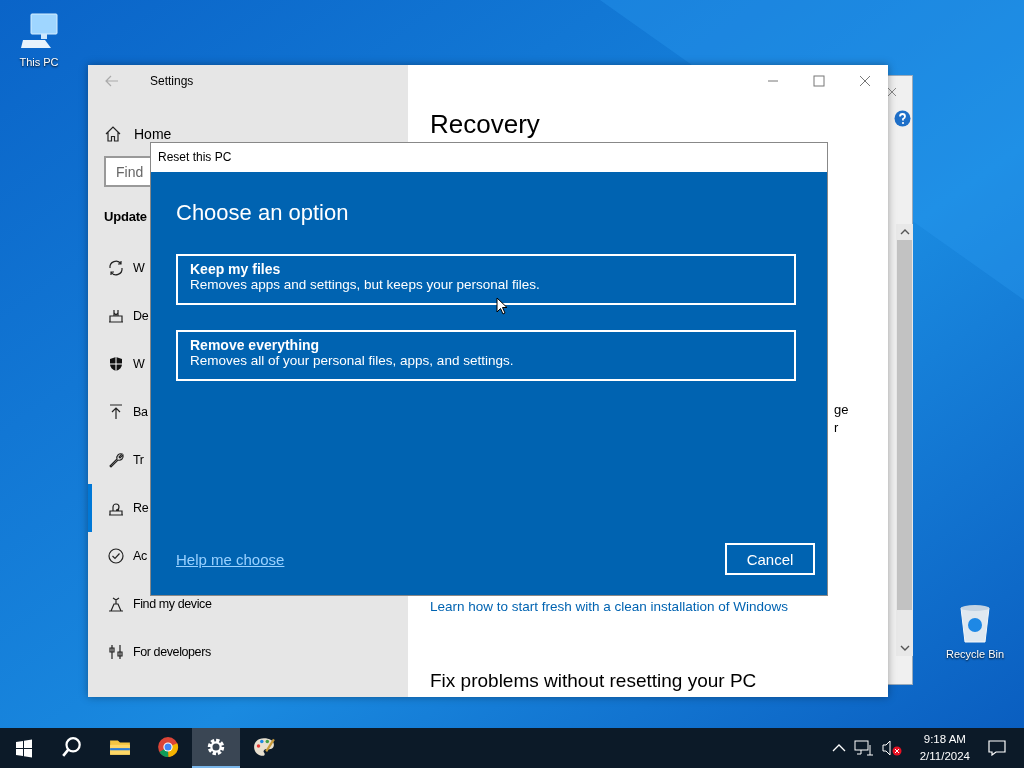 This screenshot has height=768, width=1024. I want to click on page-heading: Recovery, so click(485, 124).